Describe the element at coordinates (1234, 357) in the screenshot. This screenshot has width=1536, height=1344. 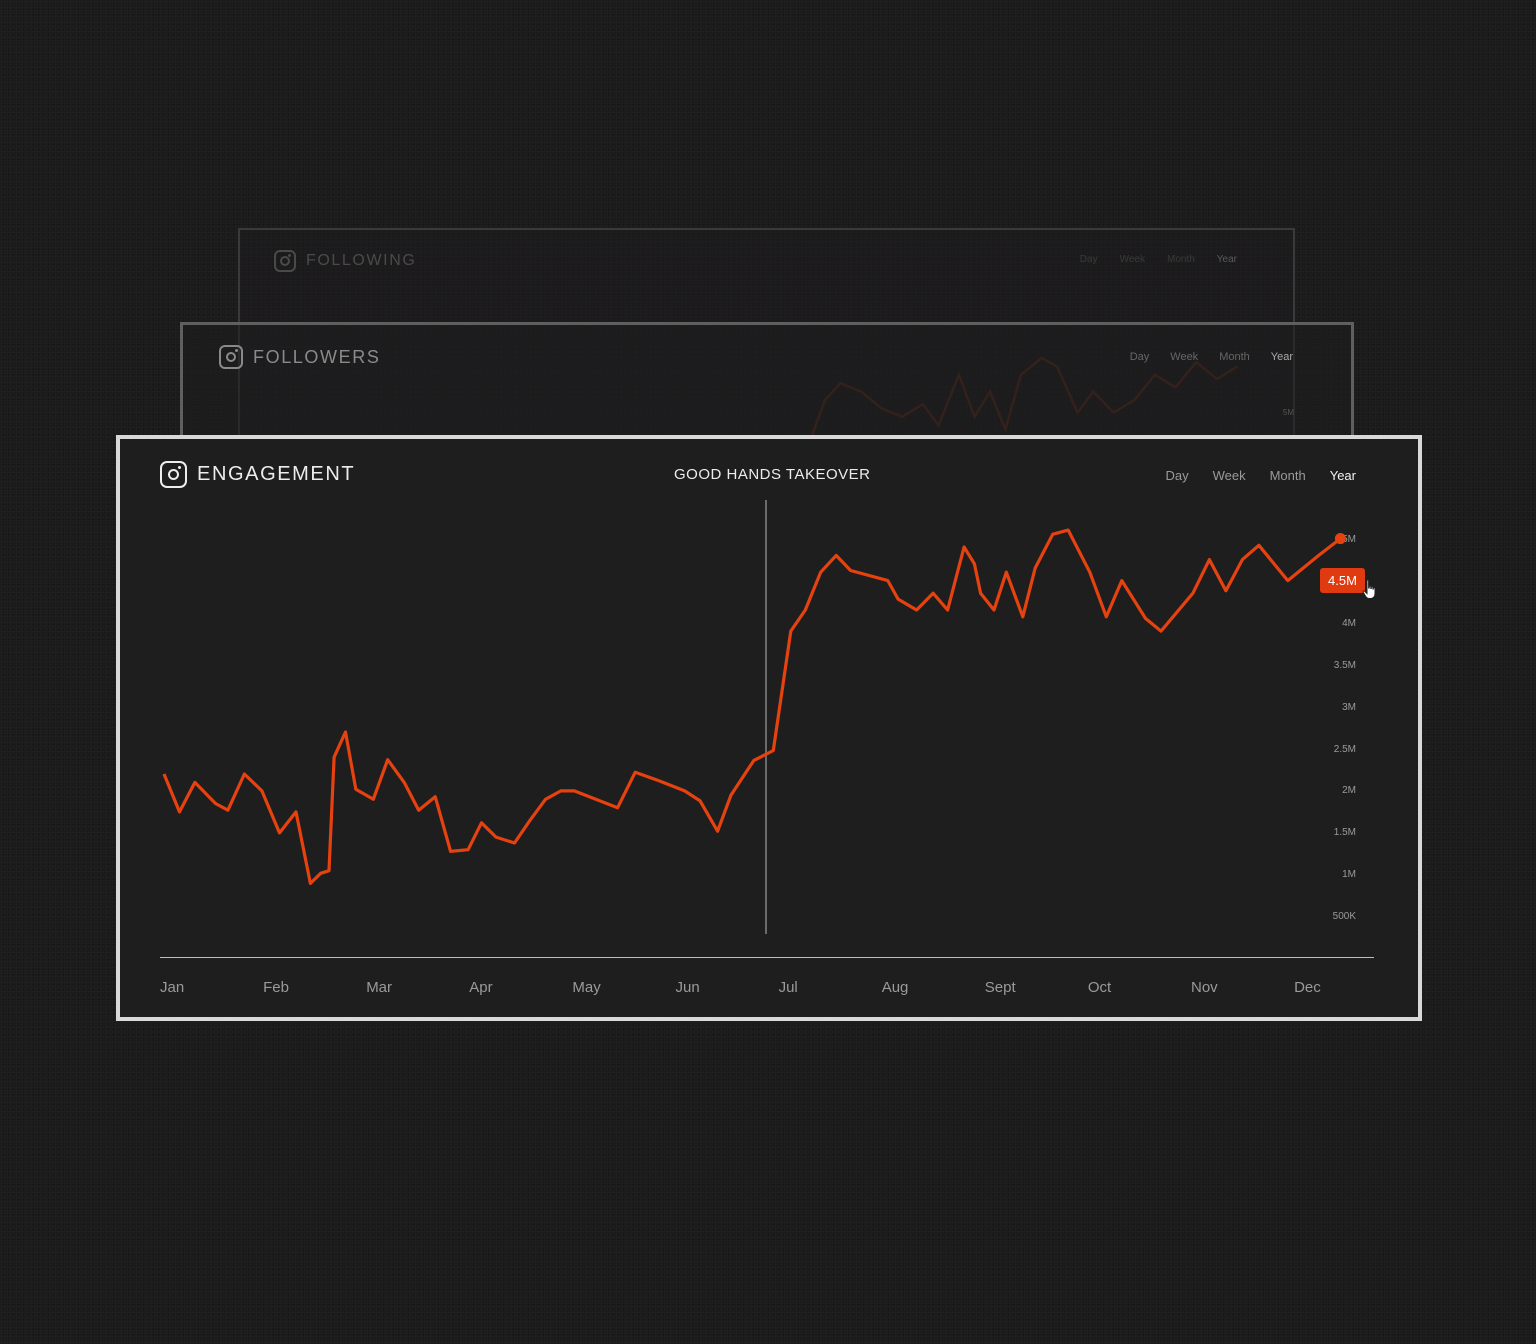
I see `followers-tab-month: Month` at that location.